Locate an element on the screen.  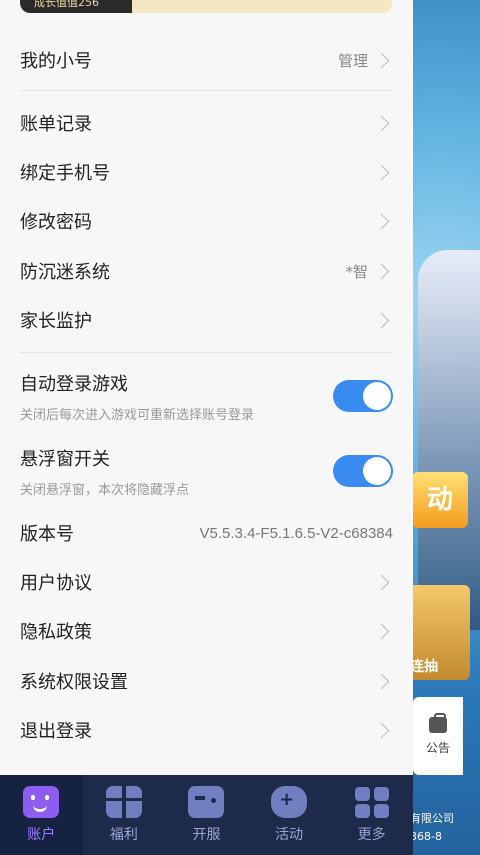
briefcase-icon is located at coordinates (438, 722).